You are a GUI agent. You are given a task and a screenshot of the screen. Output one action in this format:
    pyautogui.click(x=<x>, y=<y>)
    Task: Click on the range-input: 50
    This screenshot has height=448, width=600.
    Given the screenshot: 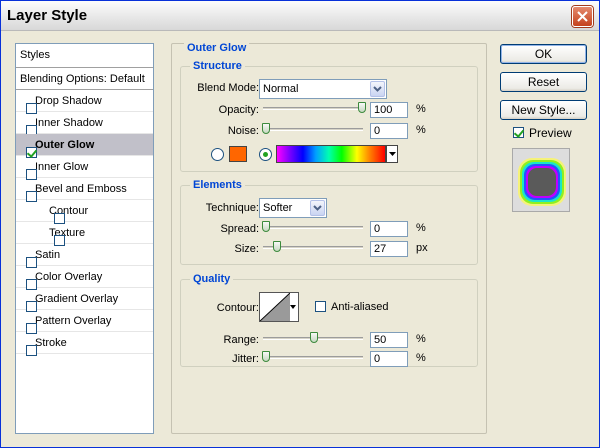 What is the action you would take?
    pyautogui.click(x=389, y=340)
    